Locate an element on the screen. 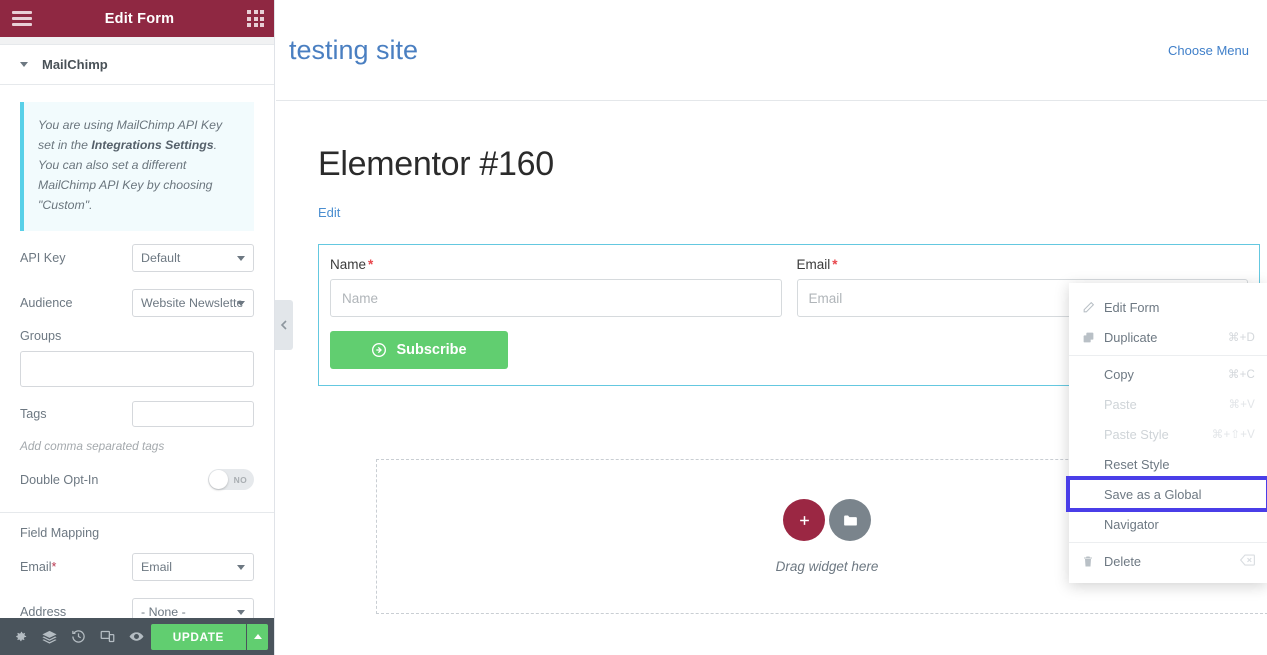 This screenshot has width=1267, height=655. panel-collapse-handle is located at coordinates (284, 325).